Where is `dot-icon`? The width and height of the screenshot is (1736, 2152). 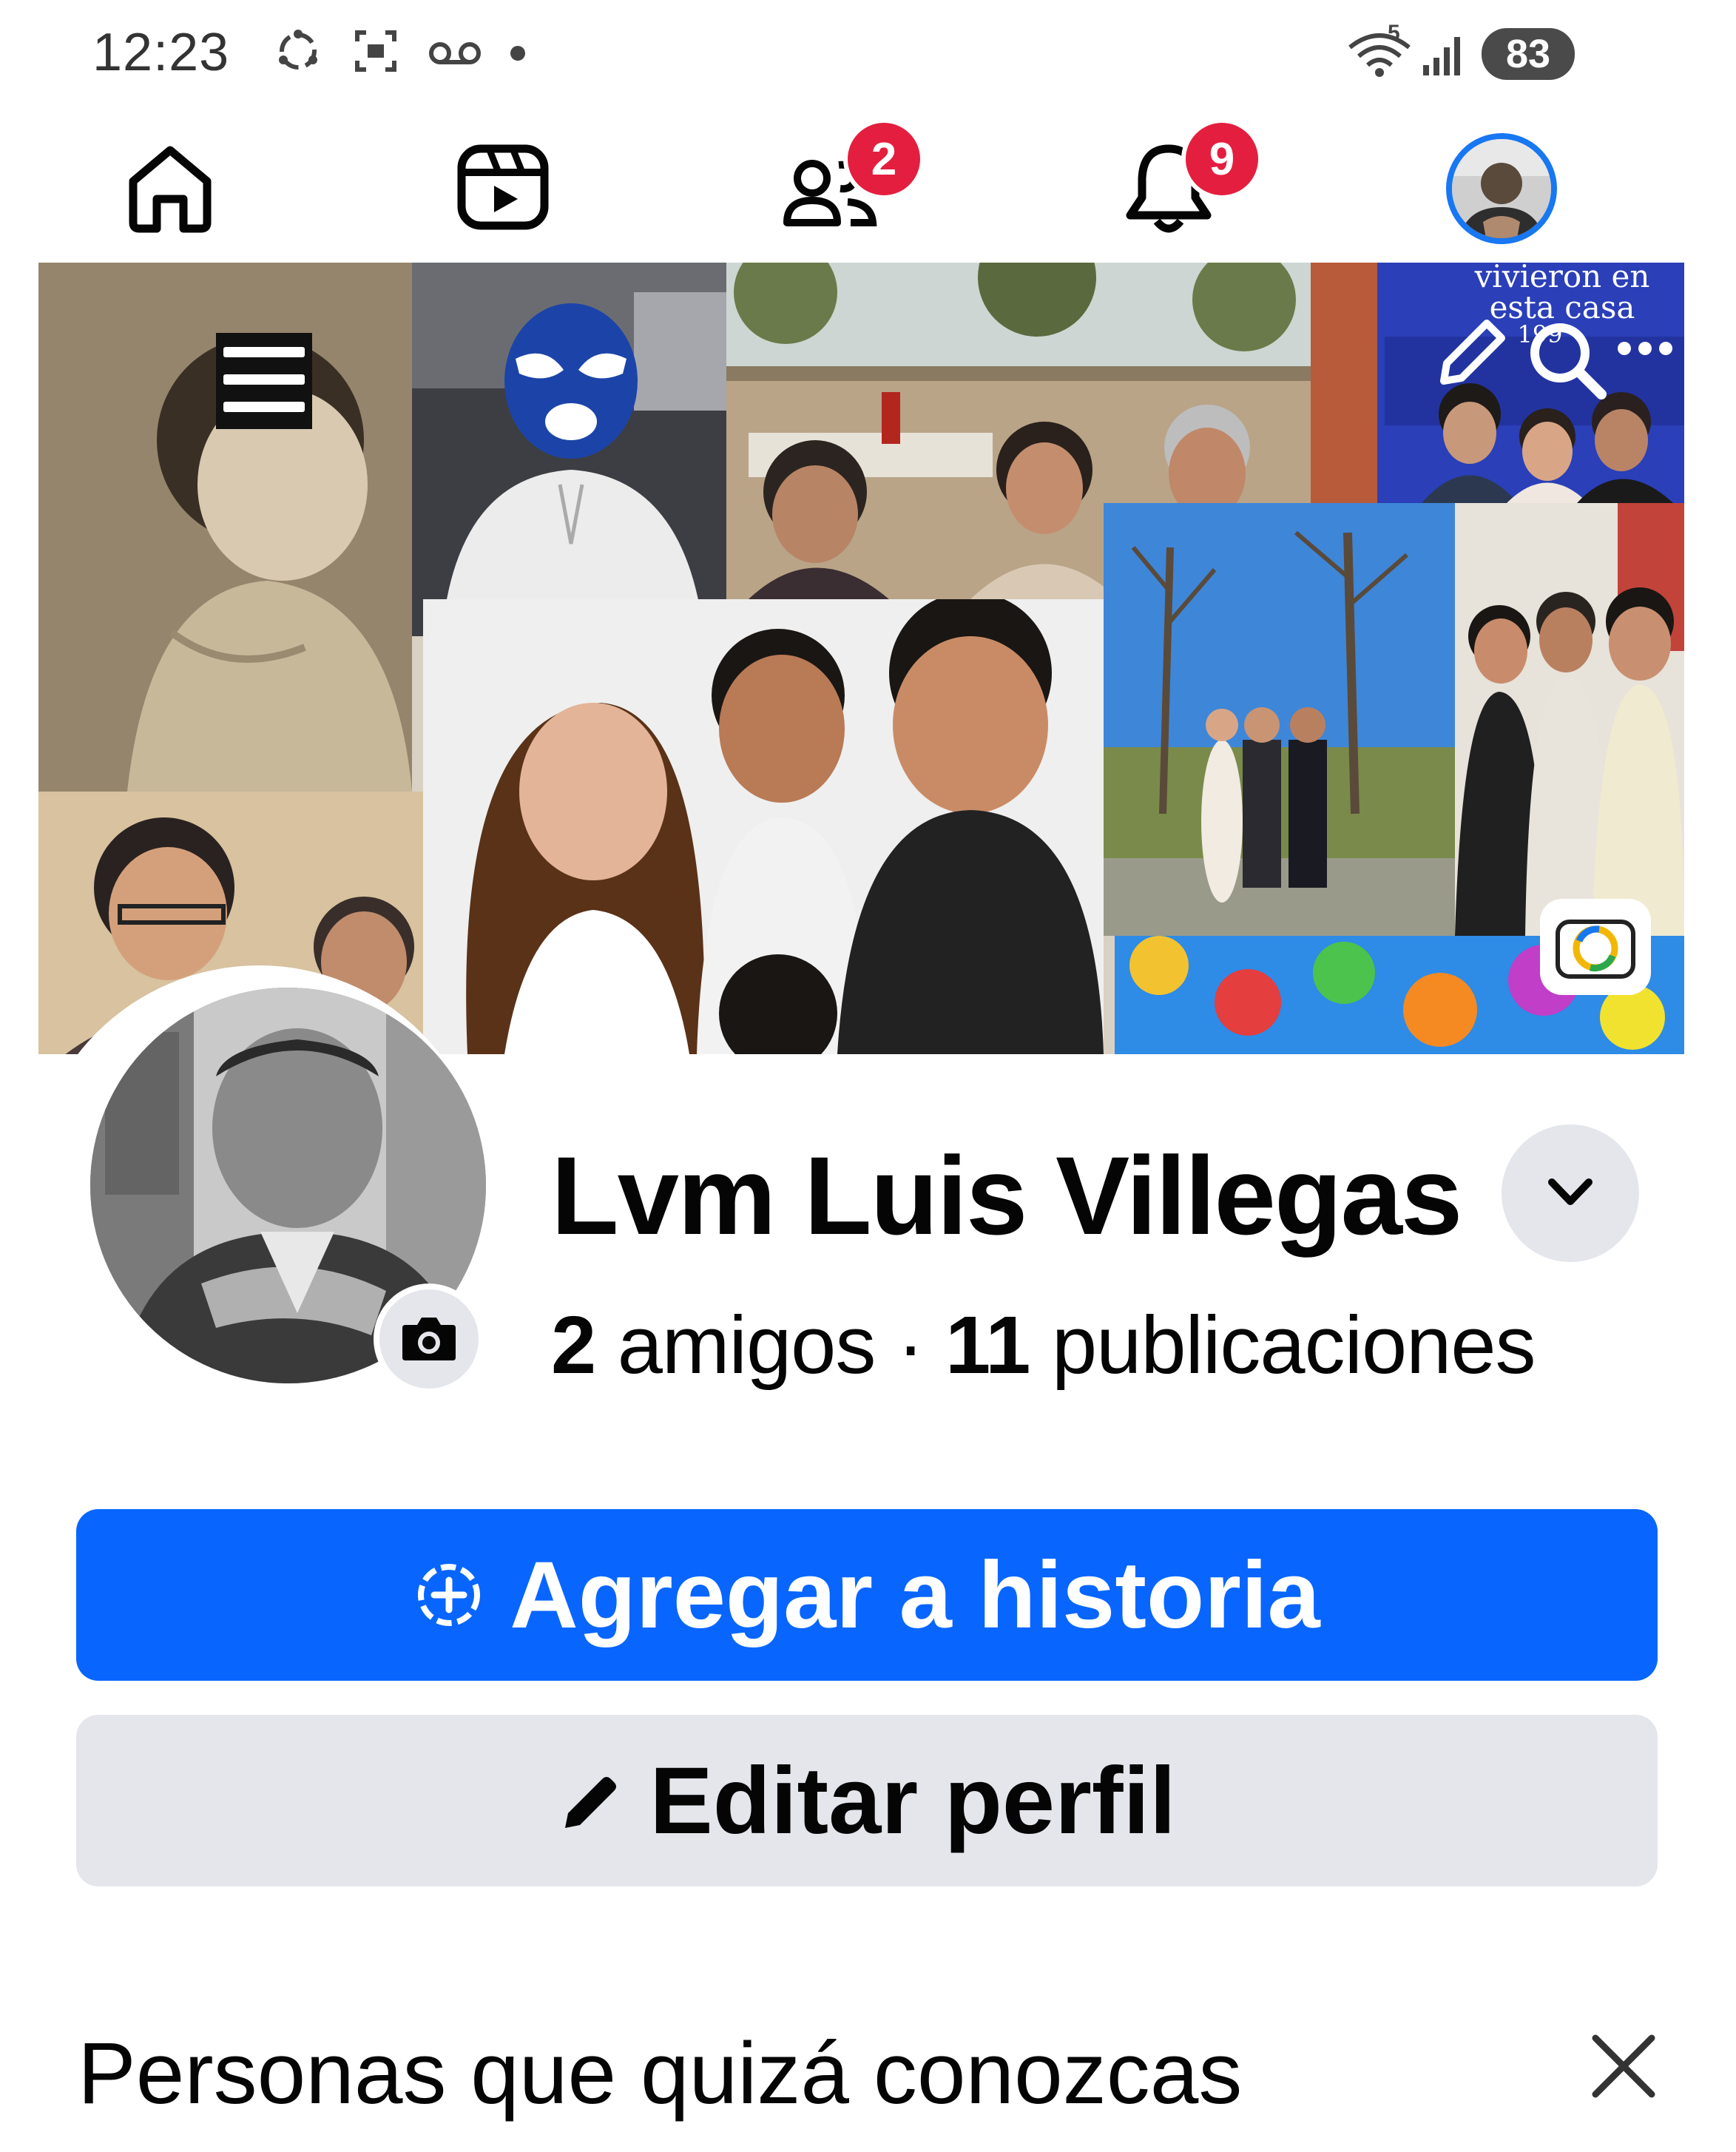
dot-icon is located at coordinates (517, 53).